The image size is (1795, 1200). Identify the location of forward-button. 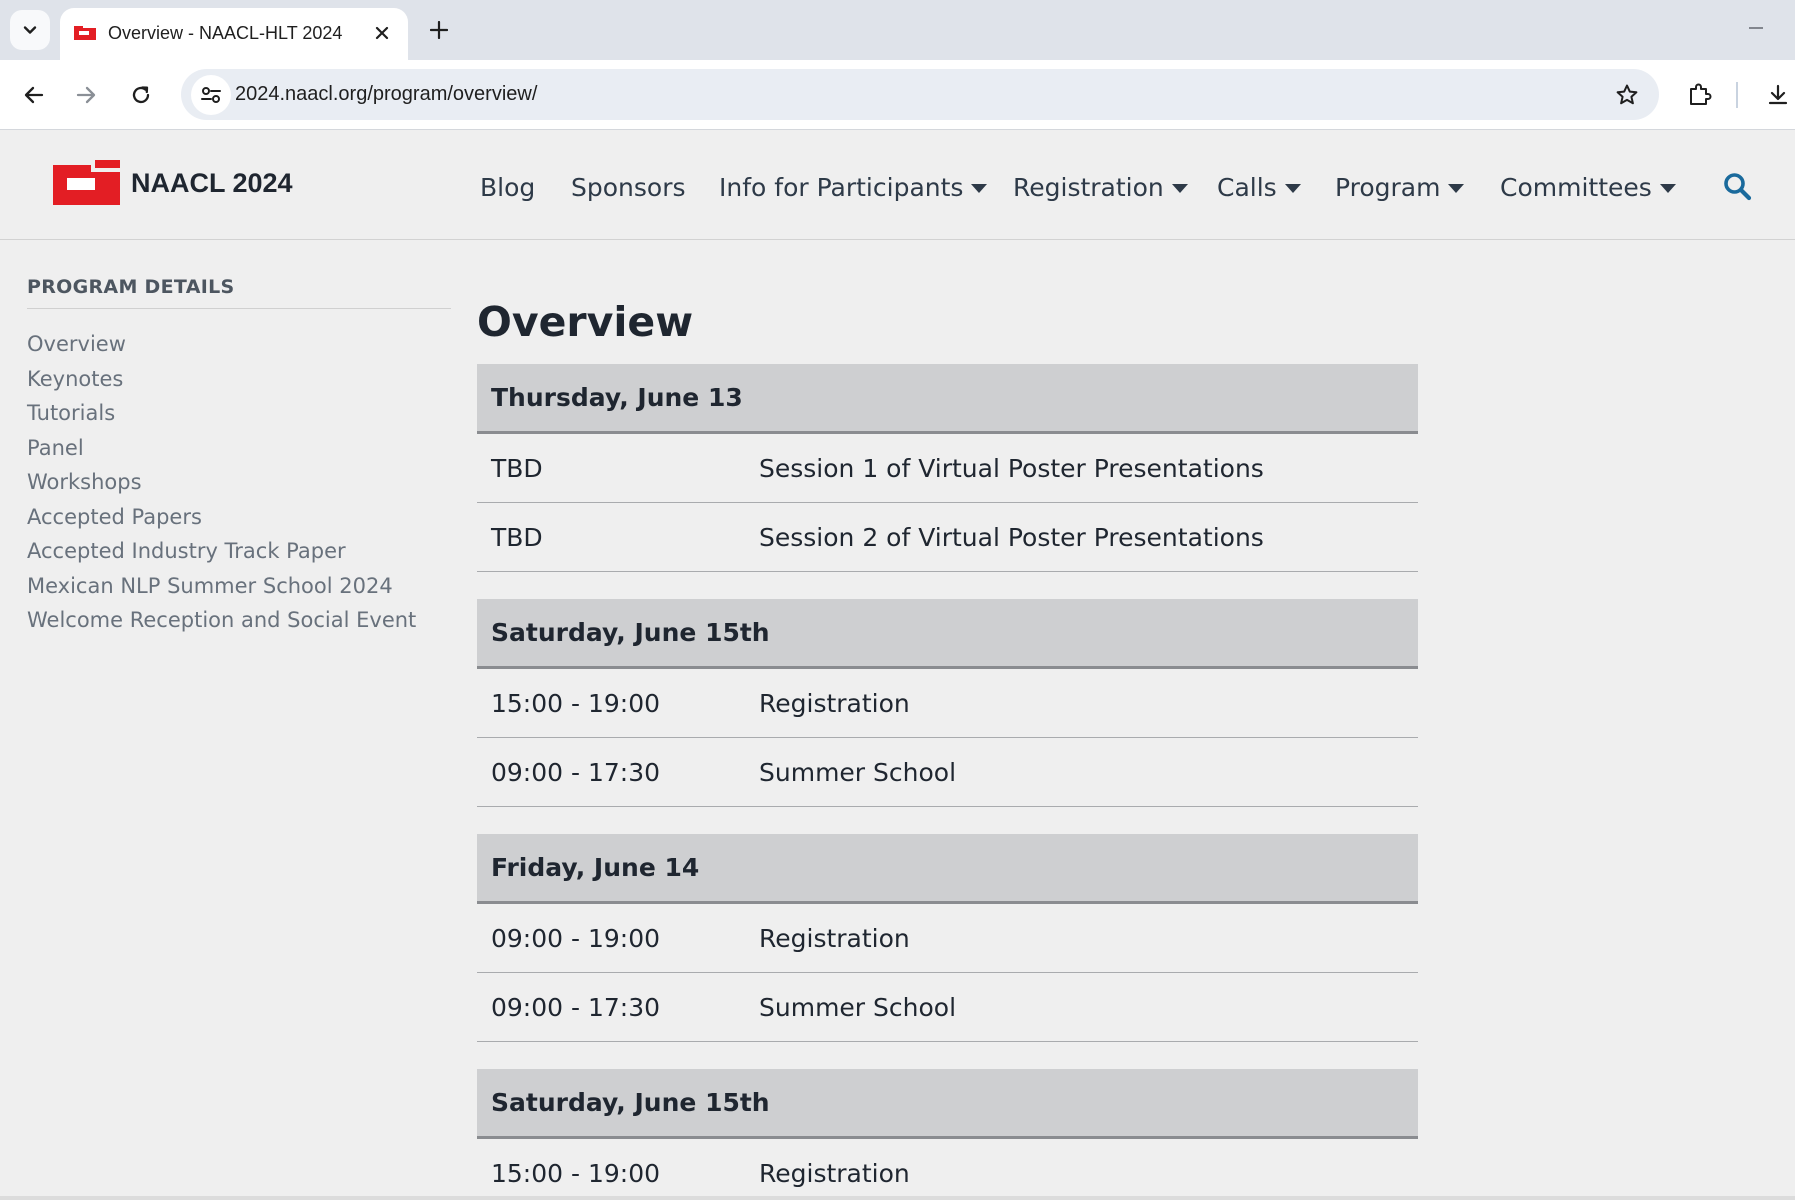
(86, 95).